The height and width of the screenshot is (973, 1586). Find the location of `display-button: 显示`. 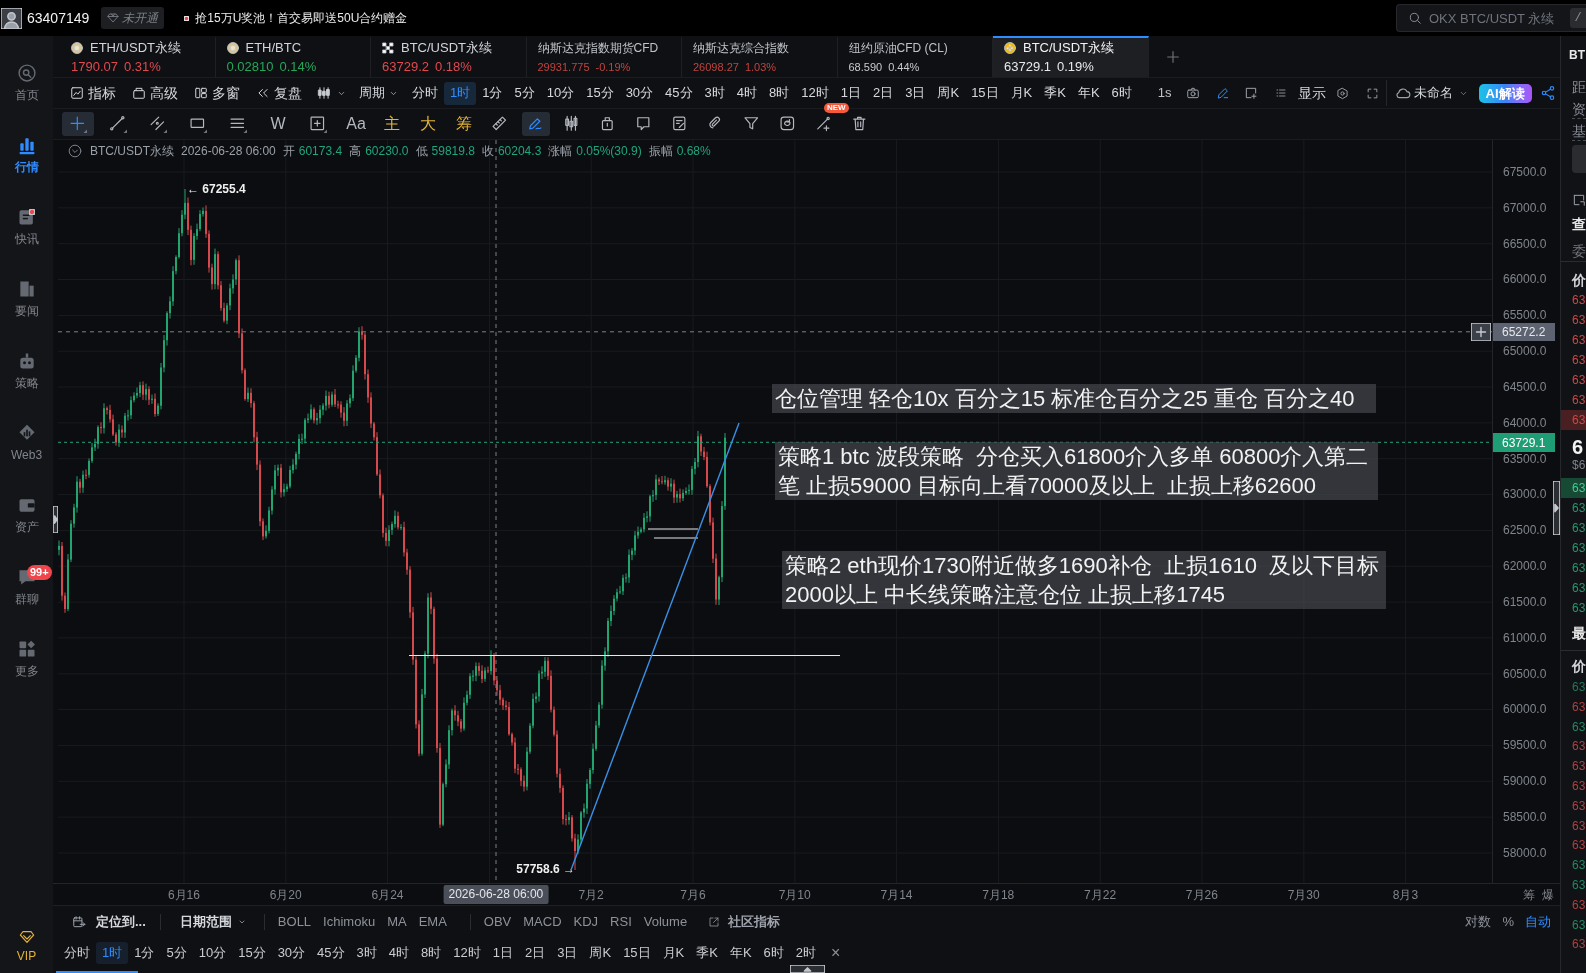

display-button: 显示 is located at coordinates (1311, 93).